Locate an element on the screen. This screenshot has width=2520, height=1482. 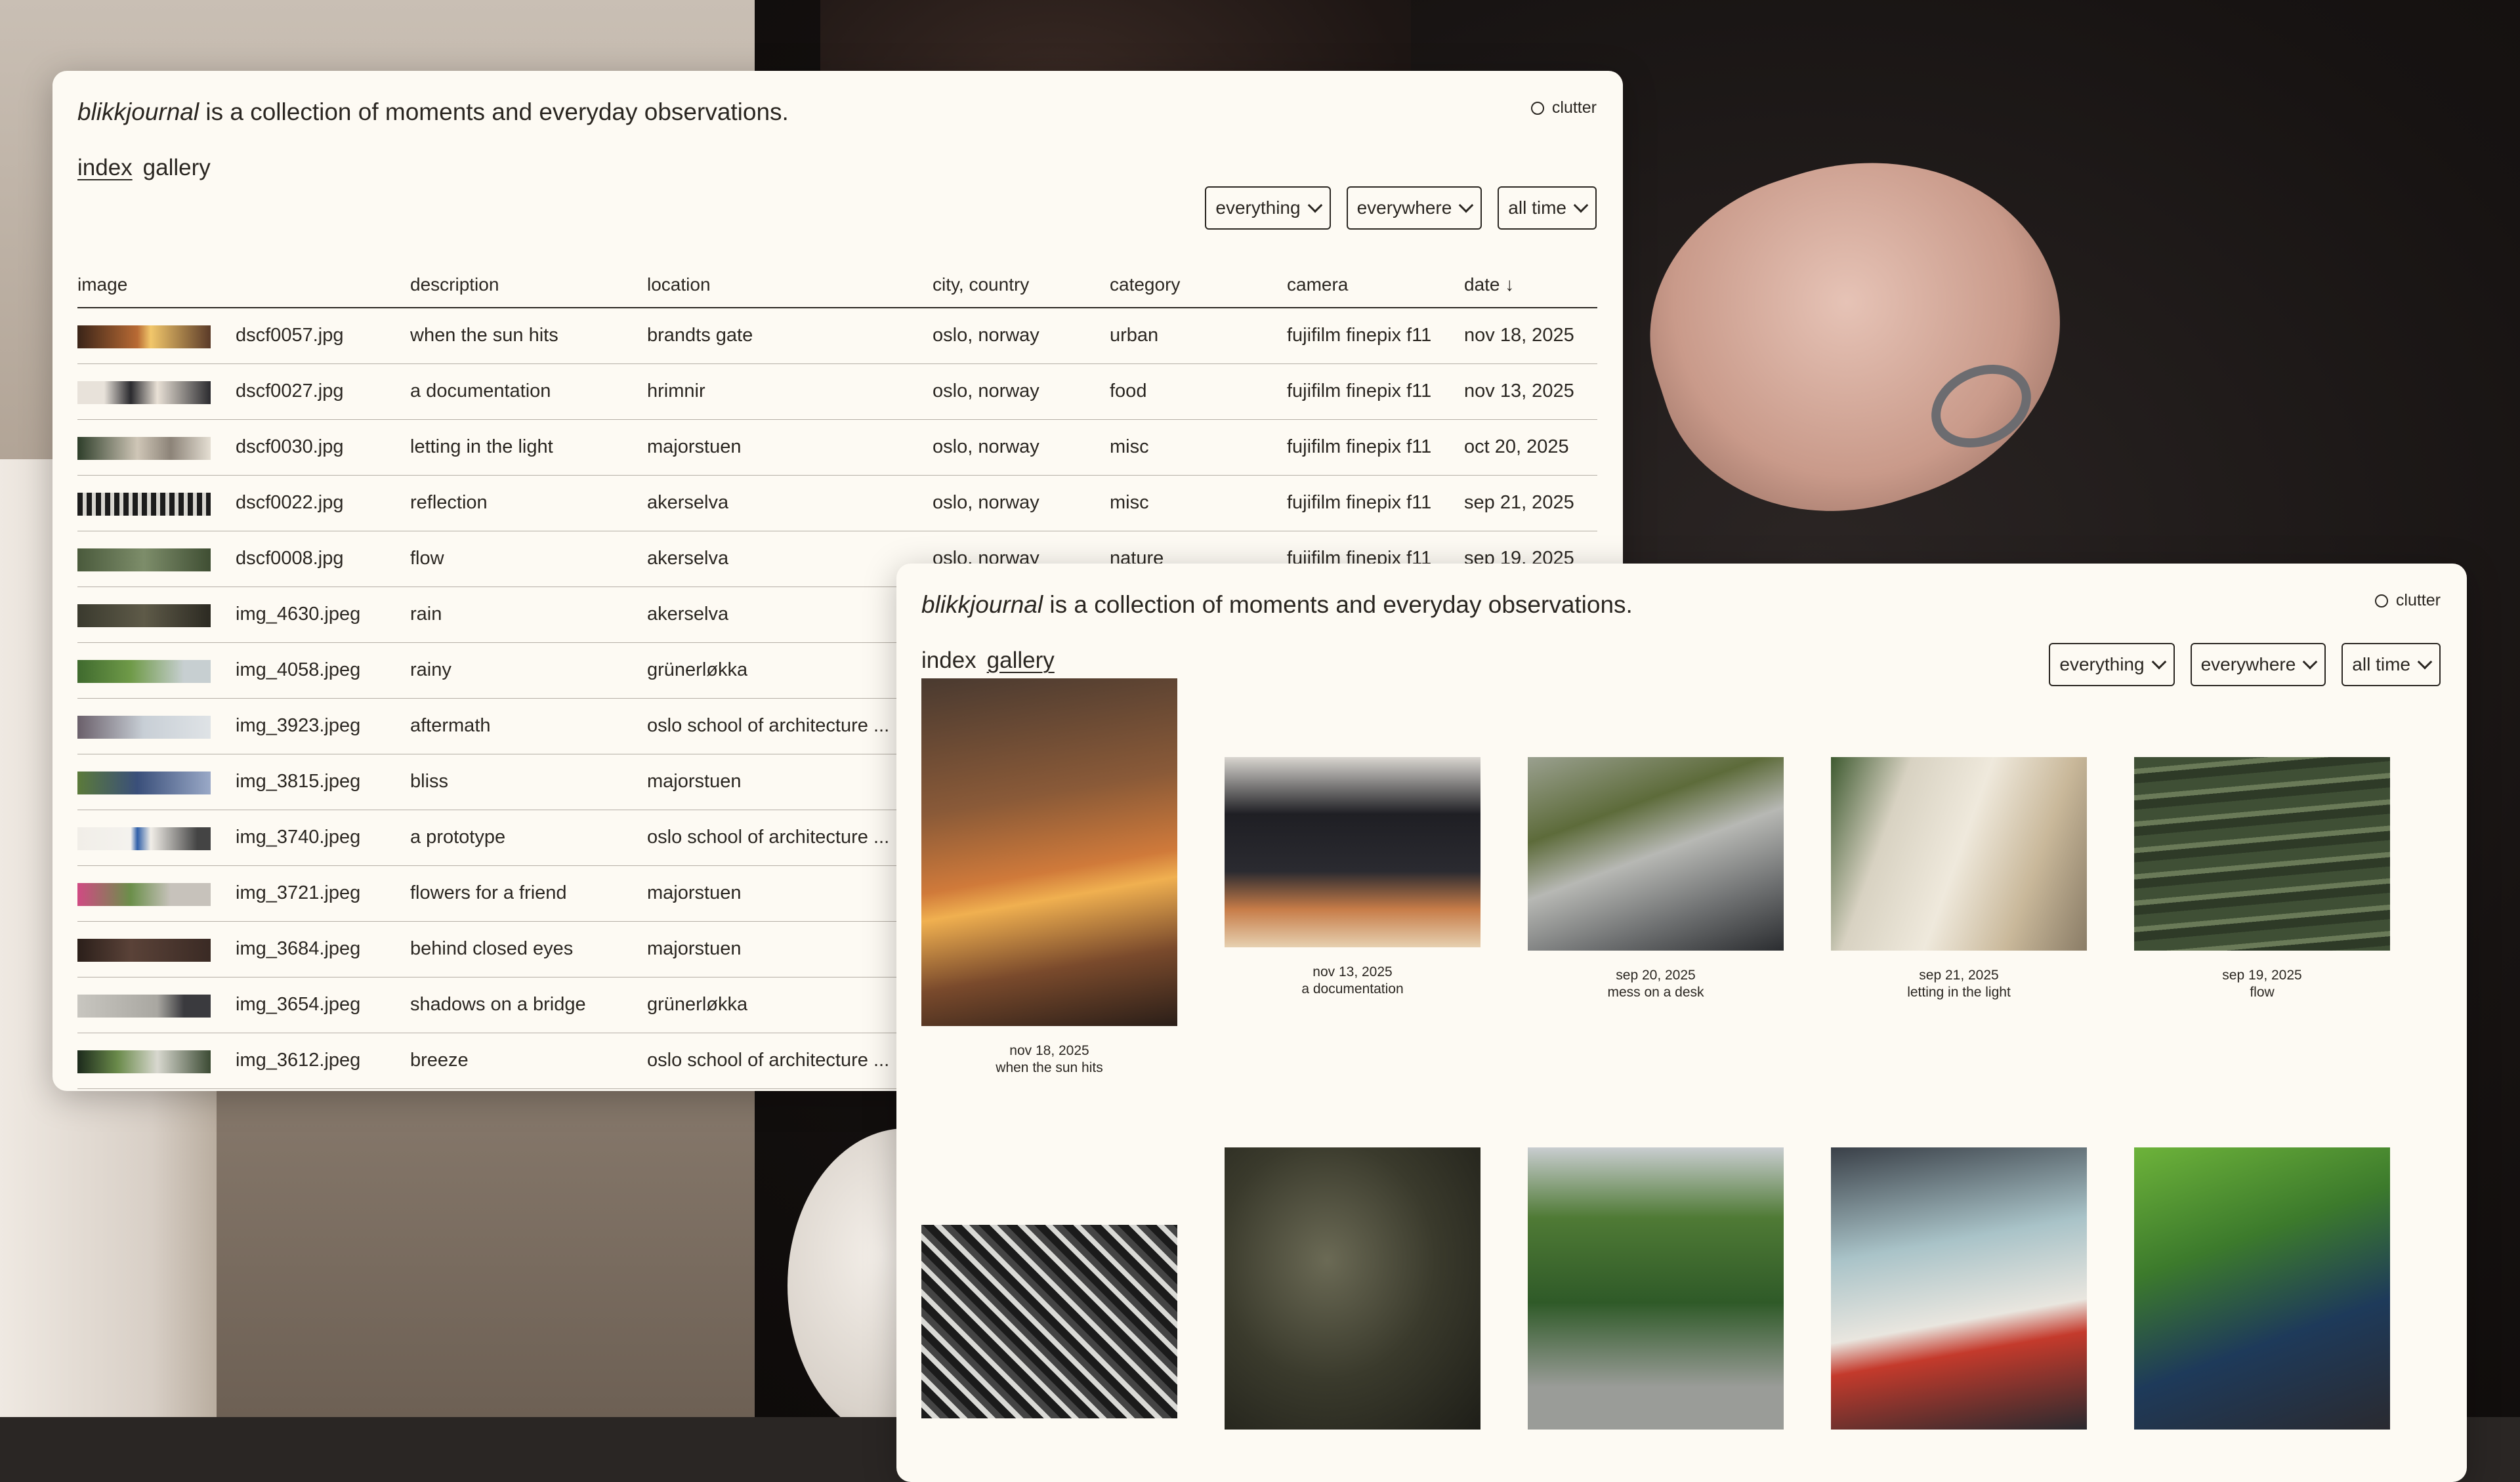
date-cell: oct 20, 2025 is located at coordinates (1516, 446).